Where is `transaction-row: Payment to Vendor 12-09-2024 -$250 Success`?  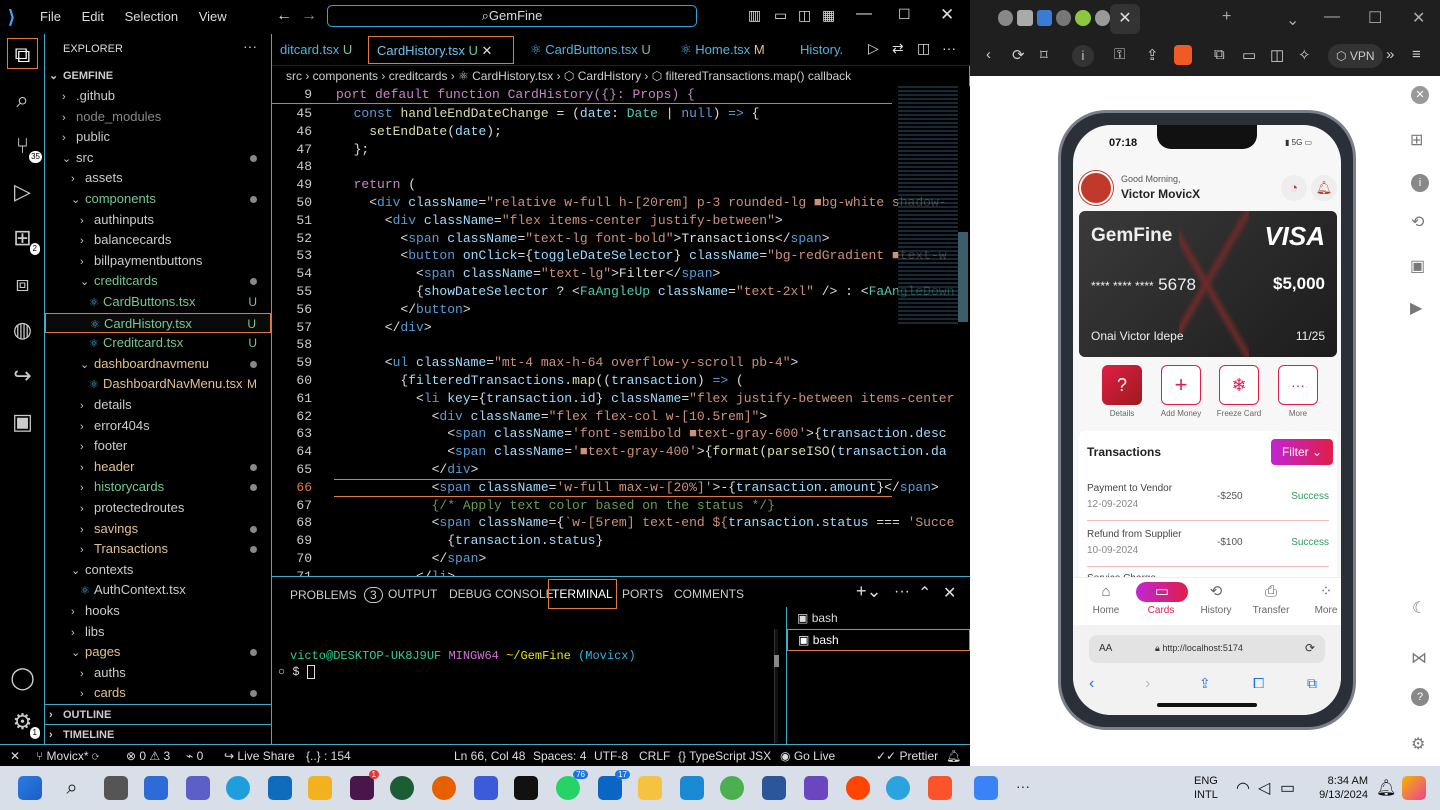 transaction-row: Payment to Vendor 12-09-2024 -$250 Success is located at coordinates (1208, 501).